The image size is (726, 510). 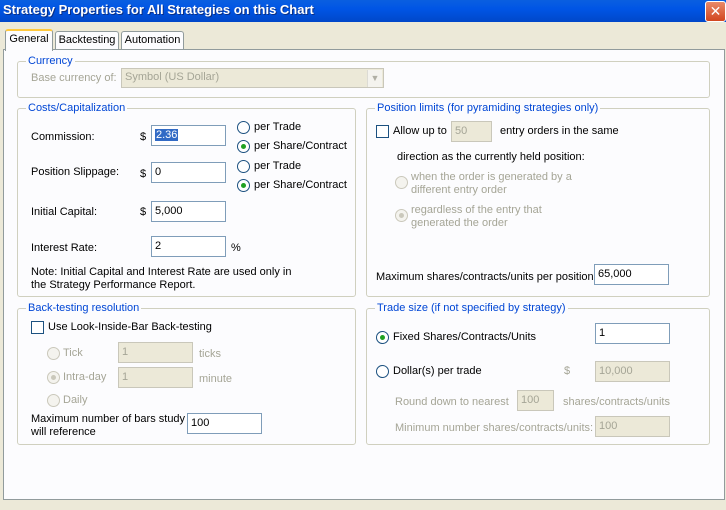 What do you see at coordinates (75, 400) in the screenshot?
I see `daily-label: Daily` at bounding box center [75, 400].